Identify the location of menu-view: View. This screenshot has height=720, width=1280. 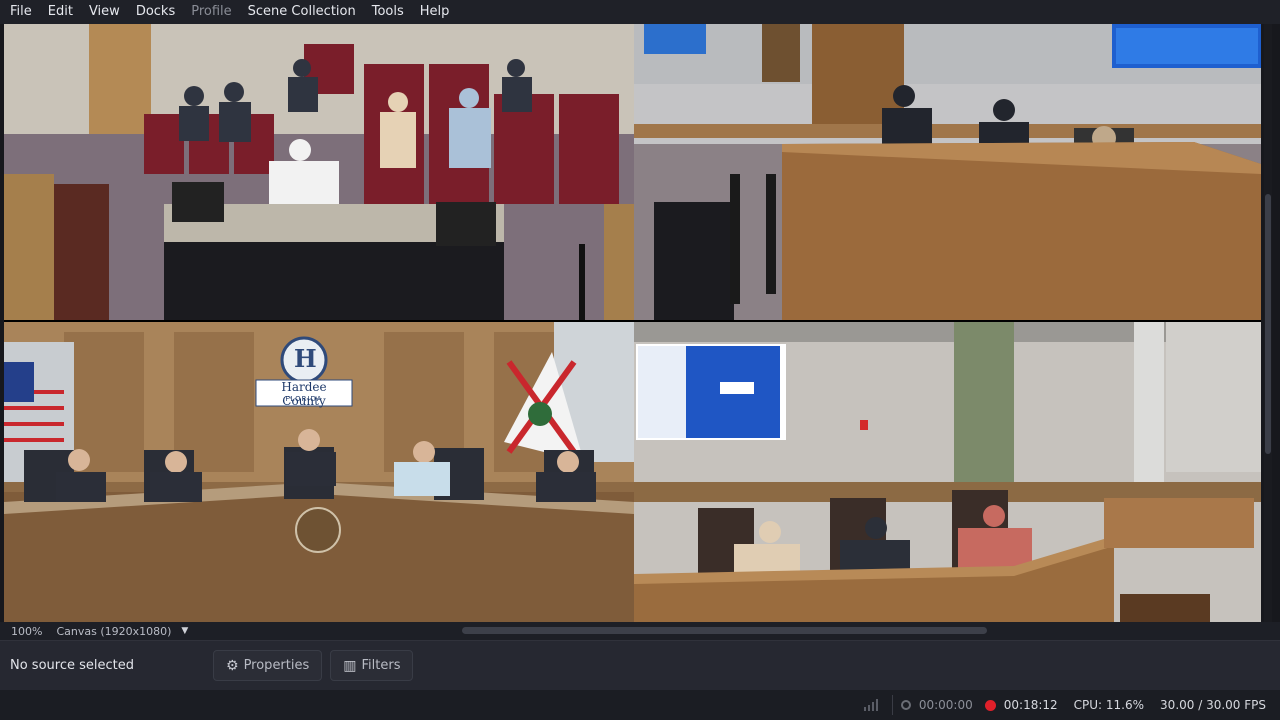
(104, 12).